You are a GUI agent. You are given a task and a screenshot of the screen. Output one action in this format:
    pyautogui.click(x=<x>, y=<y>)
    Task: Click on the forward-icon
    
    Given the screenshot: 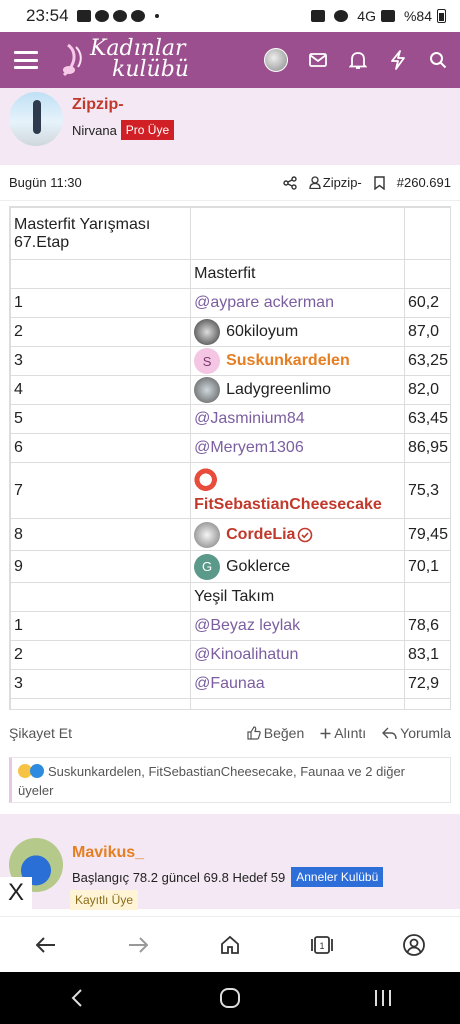 What is the action you would take?
    pyautogui.click(x=138, y=945)
    